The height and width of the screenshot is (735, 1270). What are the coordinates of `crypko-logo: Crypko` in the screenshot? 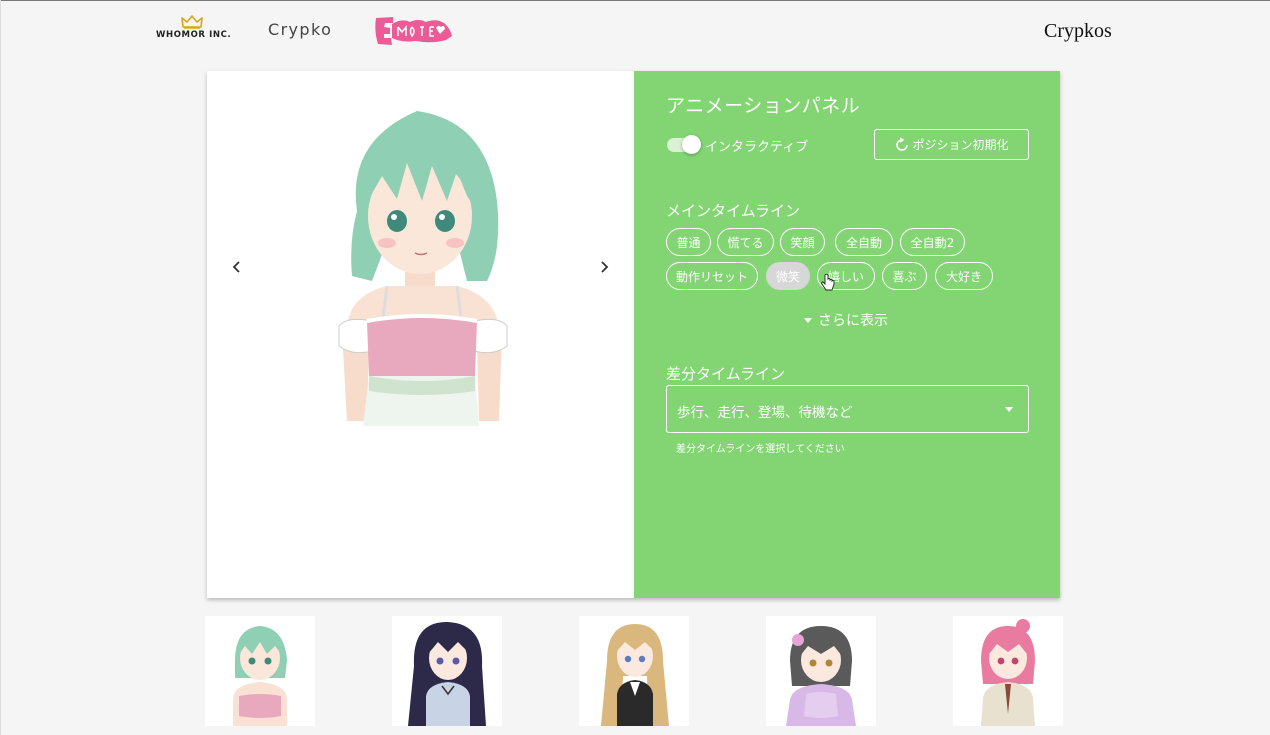 It's located at (300, 29).